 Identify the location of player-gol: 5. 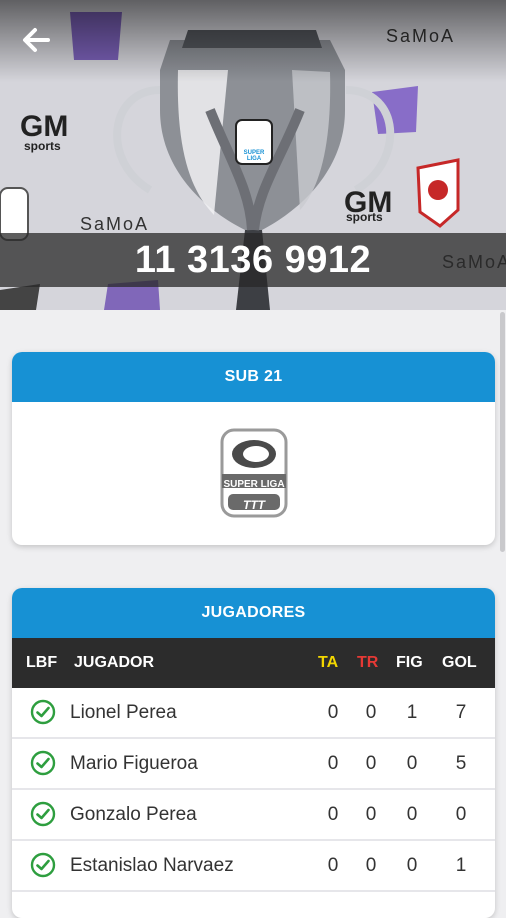
(461, 763).